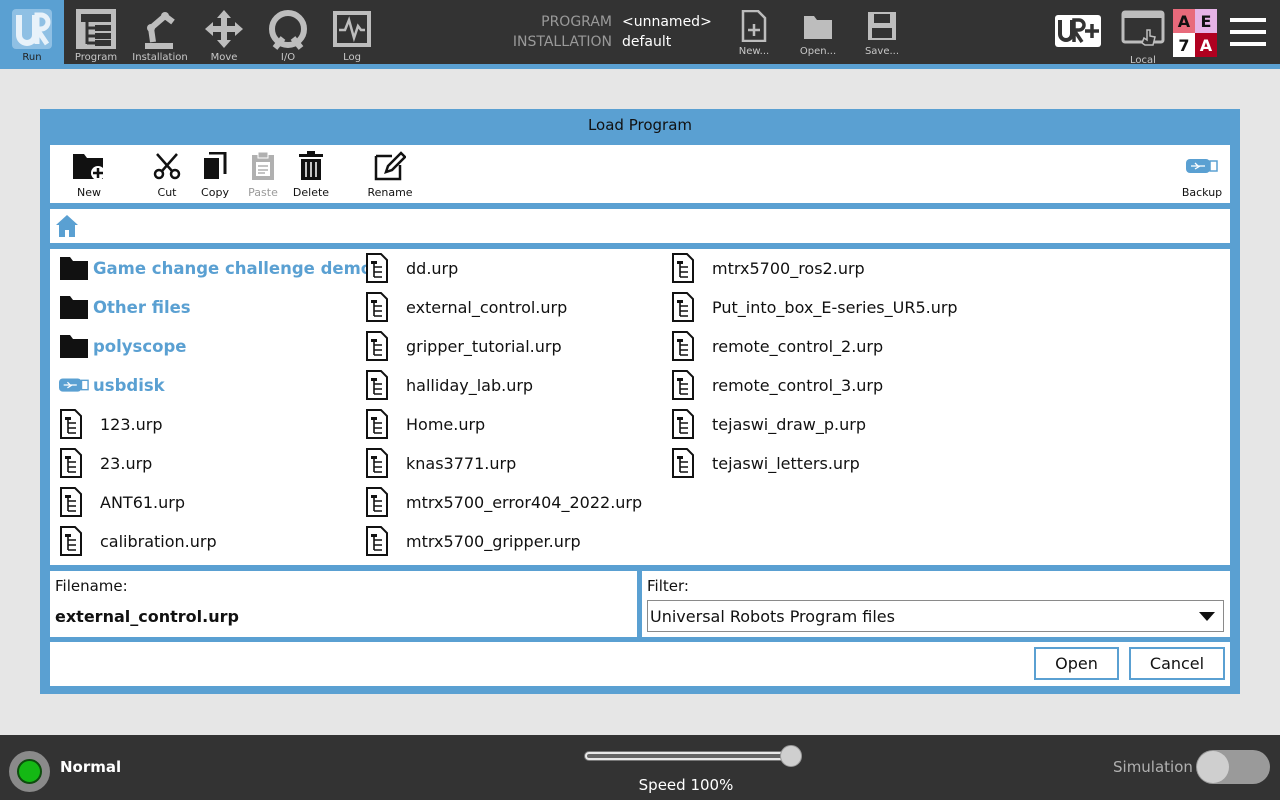 The height and width of the screenshot is (800, 1280). What do you see at coordinates (288, 57) in the screenshot?
I see `nav-label: I/O` at bounding box center [288, 57].